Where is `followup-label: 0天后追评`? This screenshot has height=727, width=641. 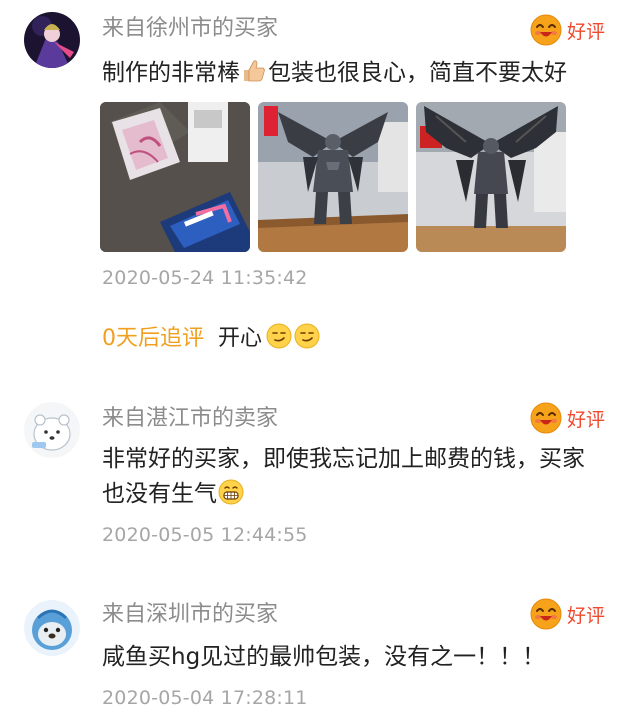 followup-label: 0天后追评 is located at coordinates (153, 338).